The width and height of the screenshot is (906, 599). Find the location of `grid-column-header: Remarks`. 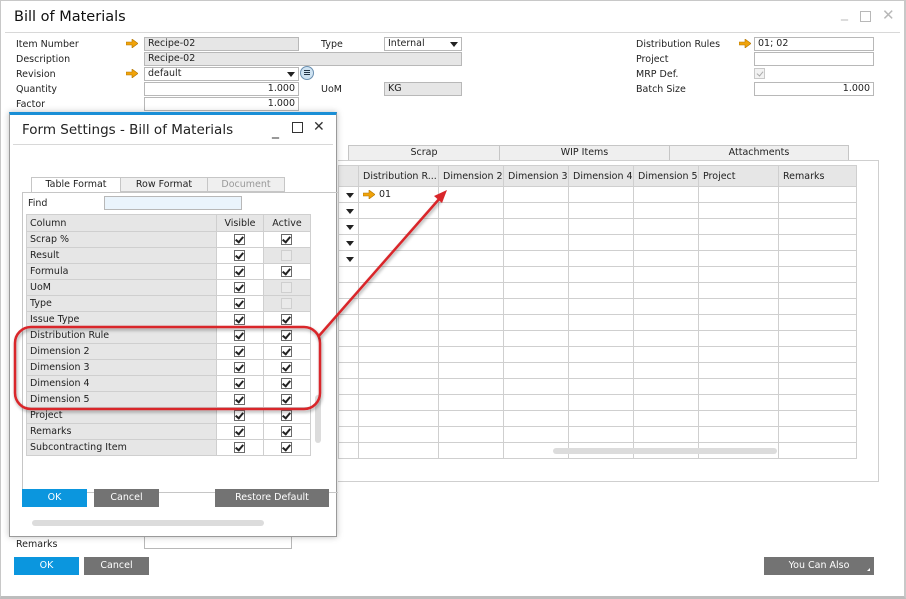

grid-column-header: Remarks is located at coordinates (817, 176).